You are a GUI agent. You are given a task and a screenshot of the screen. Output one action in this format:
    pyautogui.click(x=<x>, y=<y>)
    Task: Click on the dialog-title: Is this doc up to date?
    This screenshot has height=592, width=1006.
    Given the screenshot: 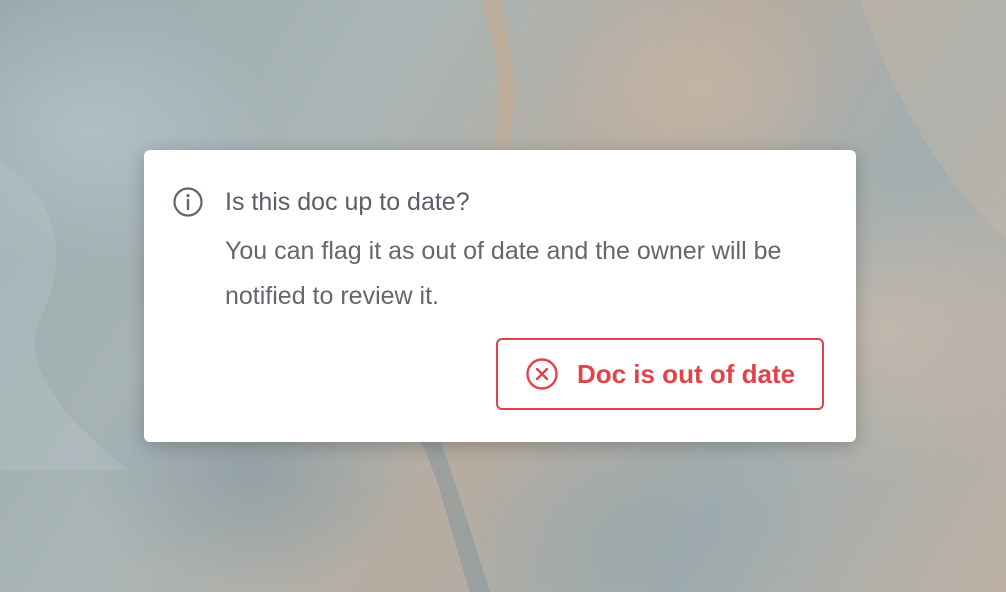 What is the action you would take?
    pyautogui.click(x=347, y=202)
    